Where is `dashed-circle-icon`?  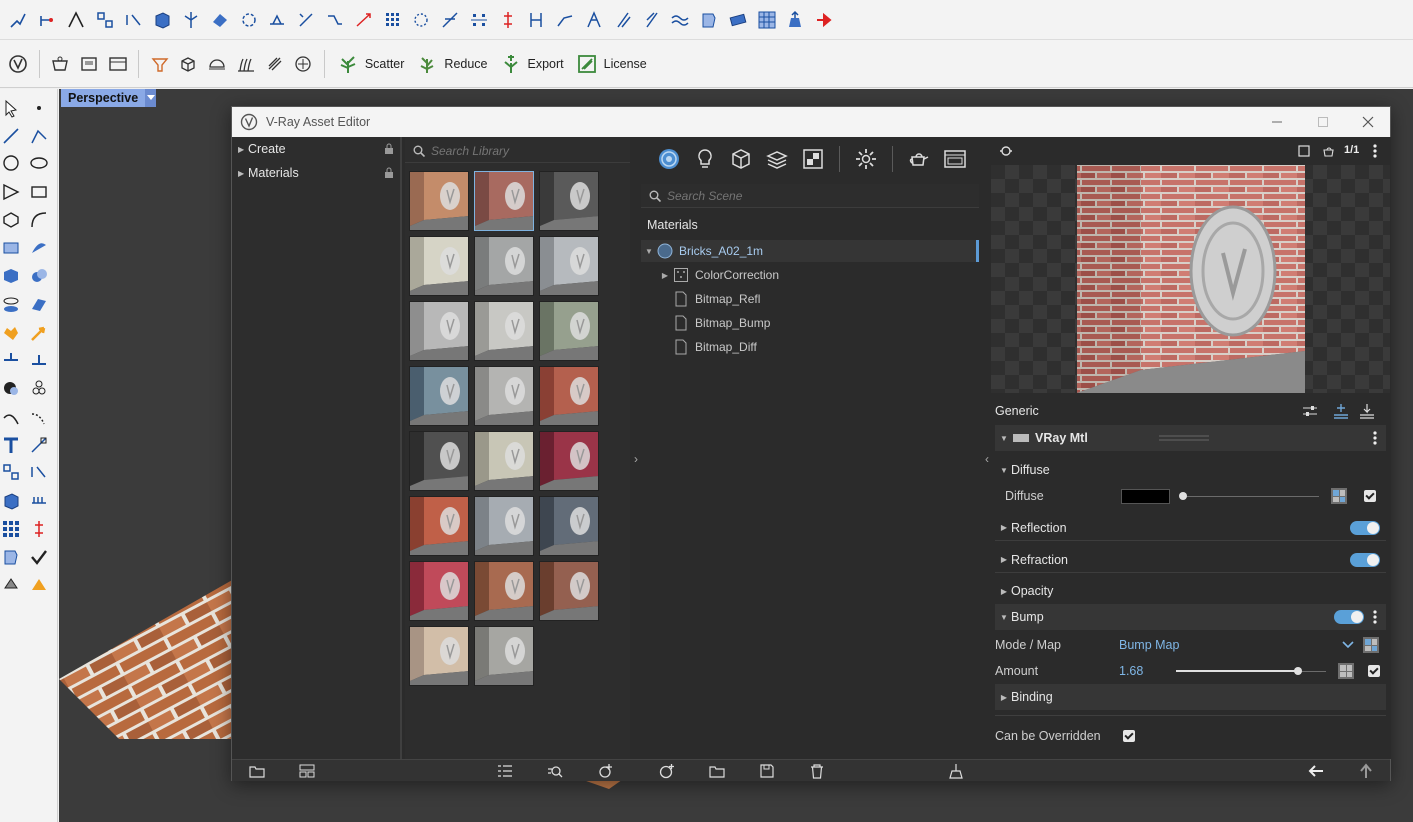
dashed-circle-icon is located at coordinates (421, 20).